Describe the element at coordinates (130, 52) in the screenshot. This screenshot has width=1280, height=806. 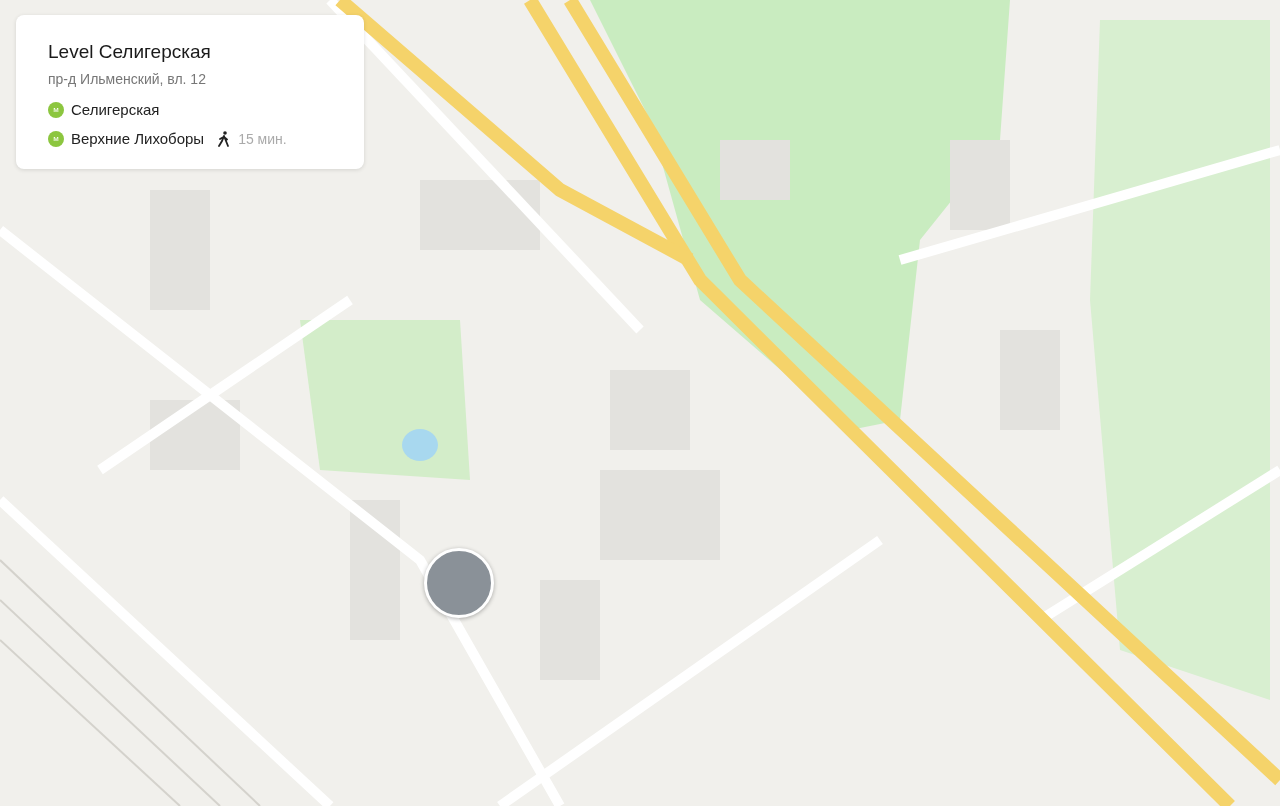
I see `place-title: Level Селигерская` at that location.